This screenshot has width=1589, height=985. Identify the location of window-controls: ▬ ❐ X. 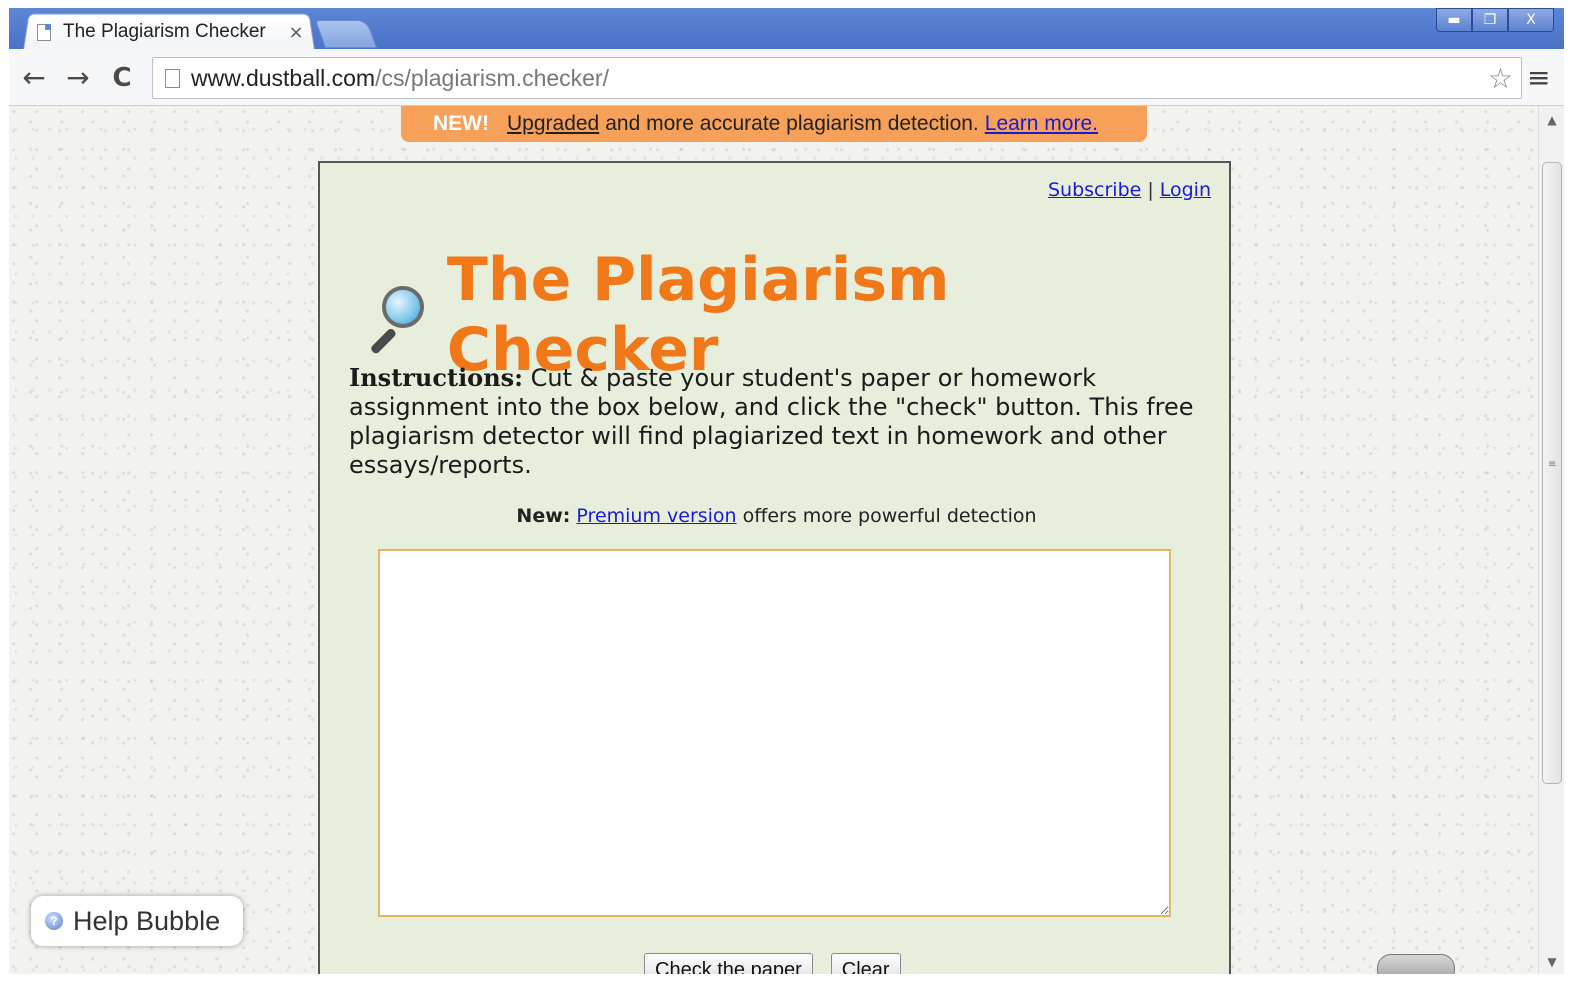
(1495, 20).